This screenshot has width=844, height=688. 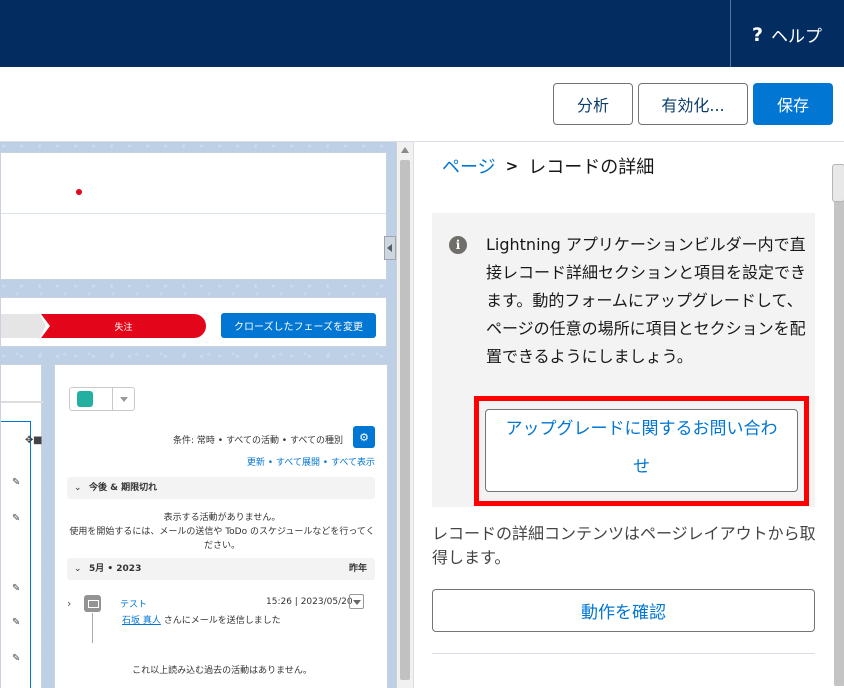 I want to click on canvas-scrollbar-thumb, so click(x=405, y=420).